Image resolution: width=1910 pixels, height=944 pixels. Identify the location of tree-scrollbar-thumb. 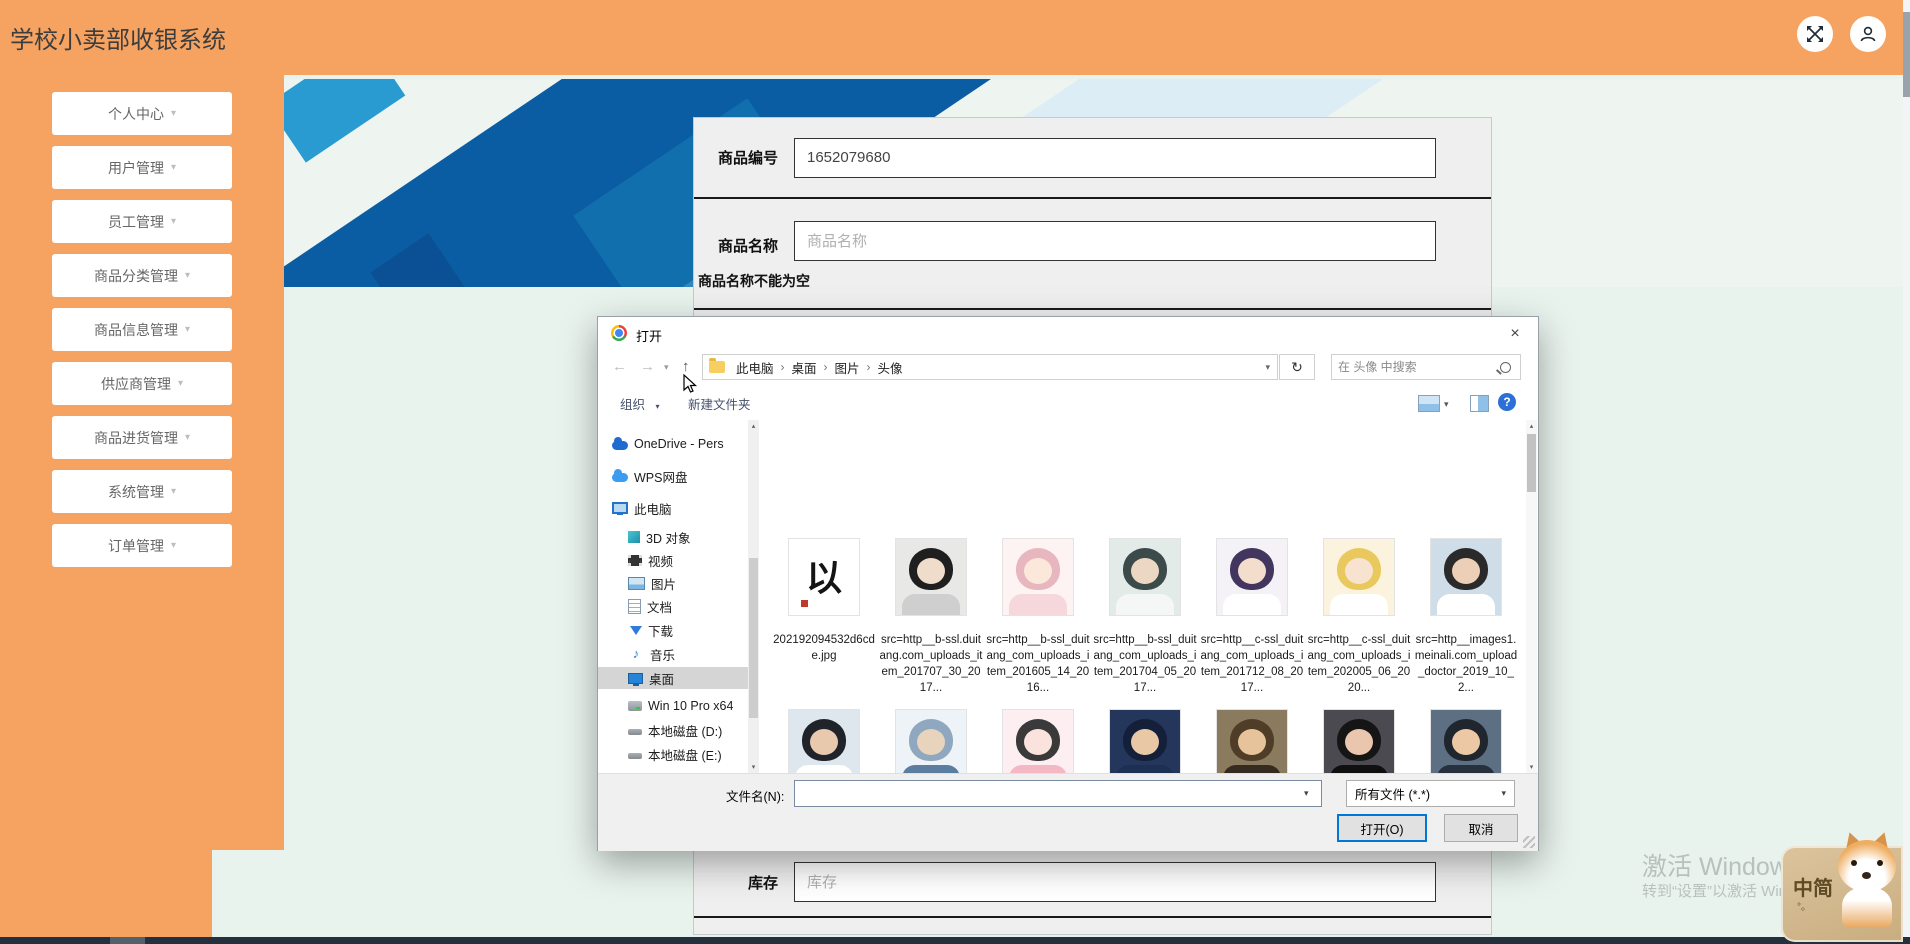
(753, 638).